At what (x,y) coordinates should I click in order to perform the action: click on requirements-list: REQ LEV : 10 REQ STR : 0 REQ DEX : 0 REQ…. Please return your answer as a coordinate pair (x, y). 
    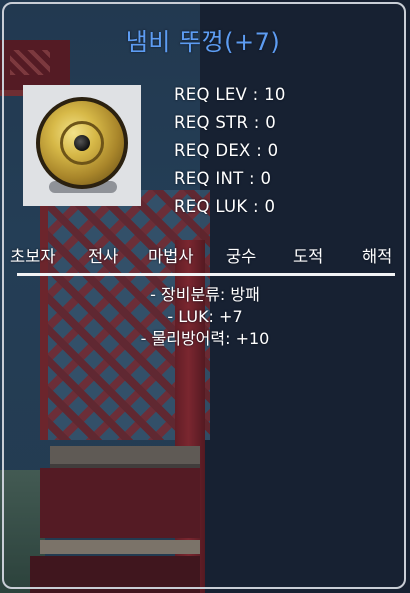
    Looking at the image, I should click on (230, 154).